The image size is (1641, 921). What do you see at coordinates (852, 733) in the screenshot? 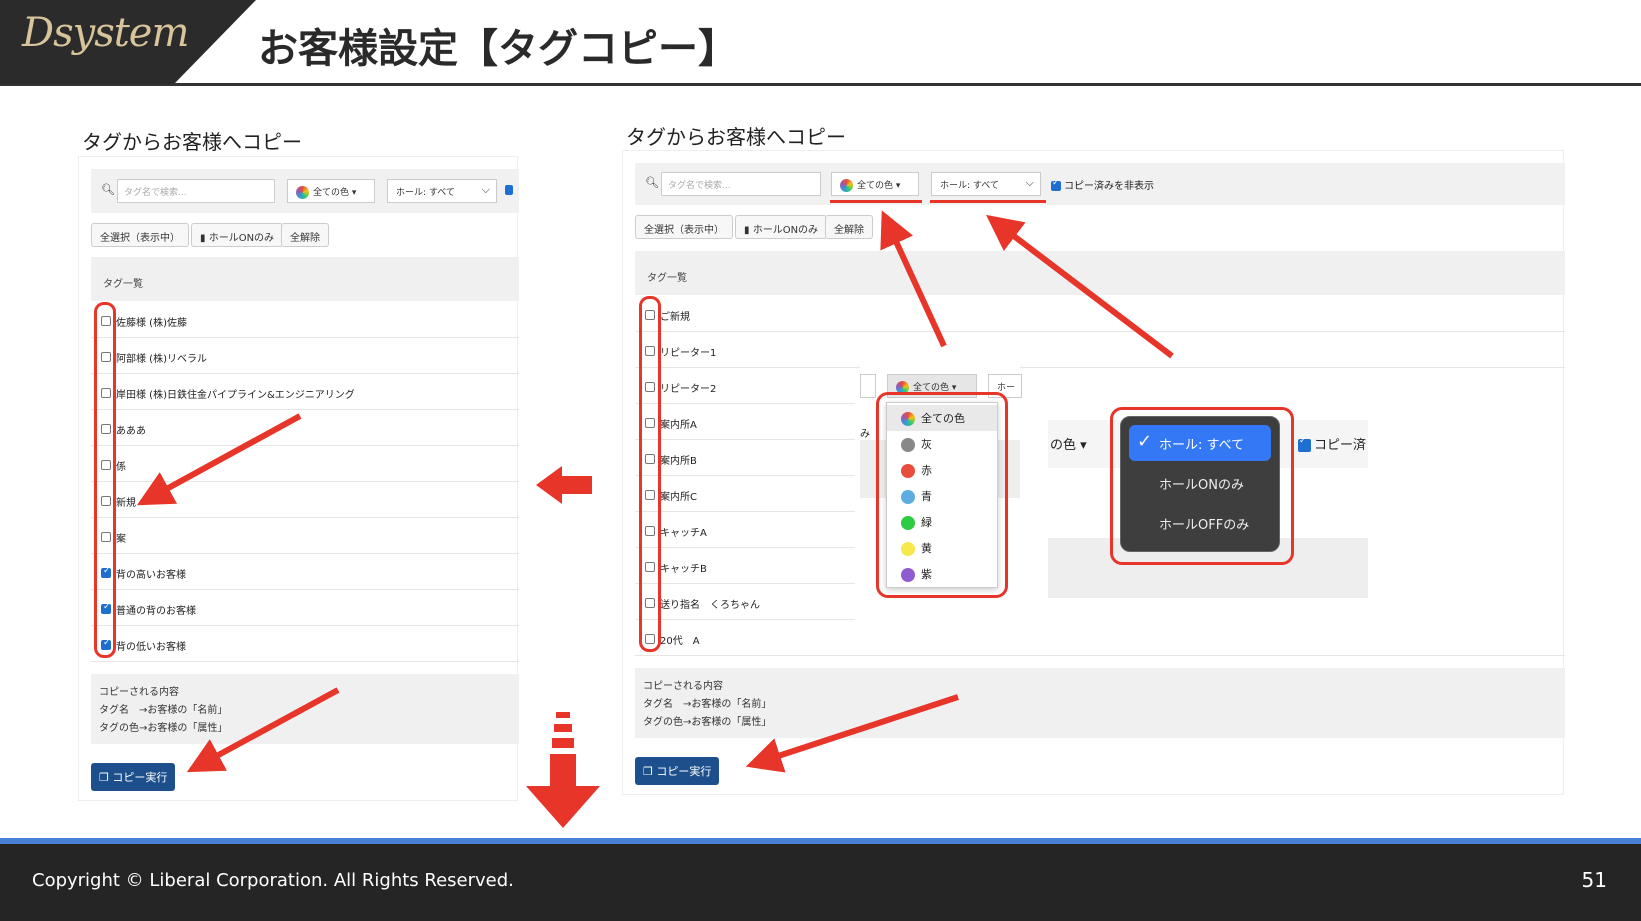
I see `arrow-to-right-copy-button` at bounding box center [852, 733].